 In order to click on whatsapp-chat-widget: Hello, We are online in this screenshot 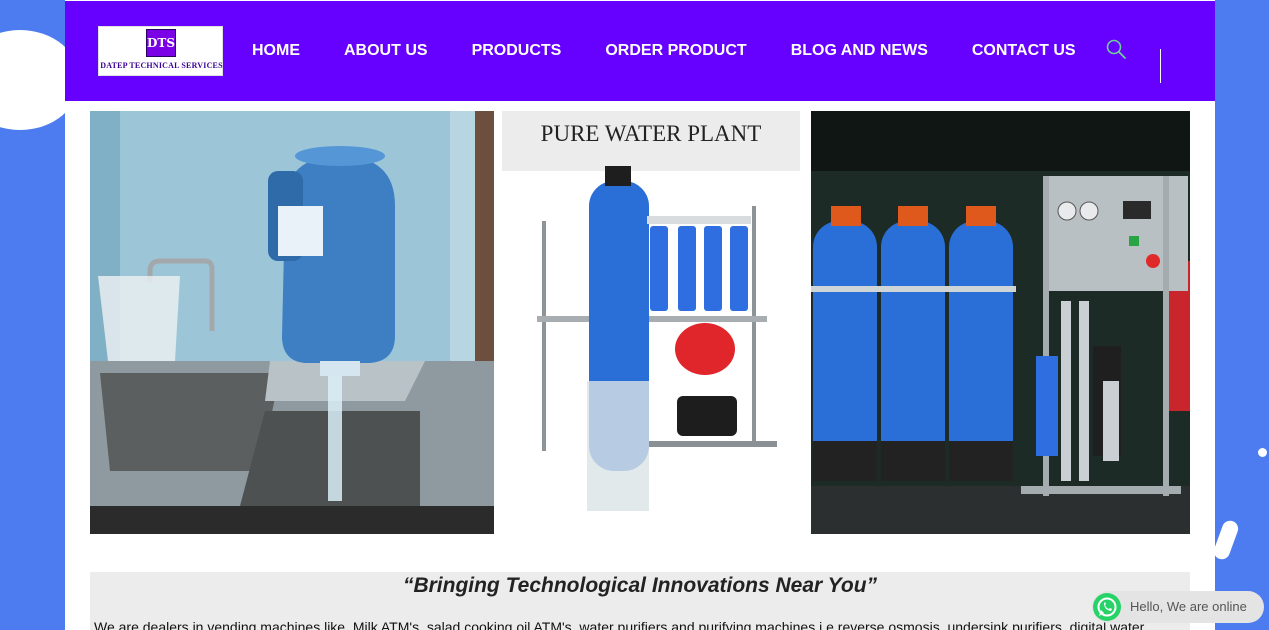, I will do `click(1178, 607)`.